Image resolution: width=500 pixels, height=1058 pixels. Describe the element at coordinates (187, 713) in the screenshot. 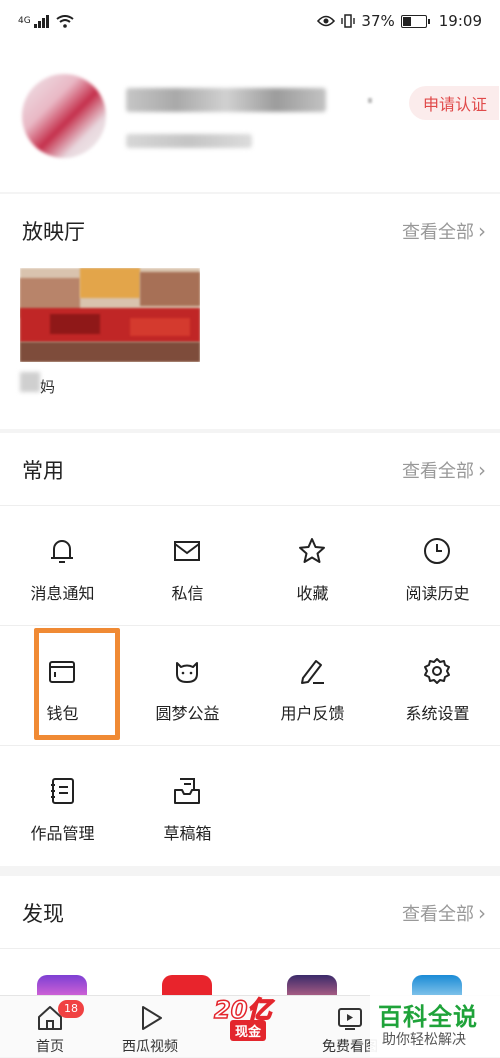

I see `grid-label: 圆梦公益` at that location.